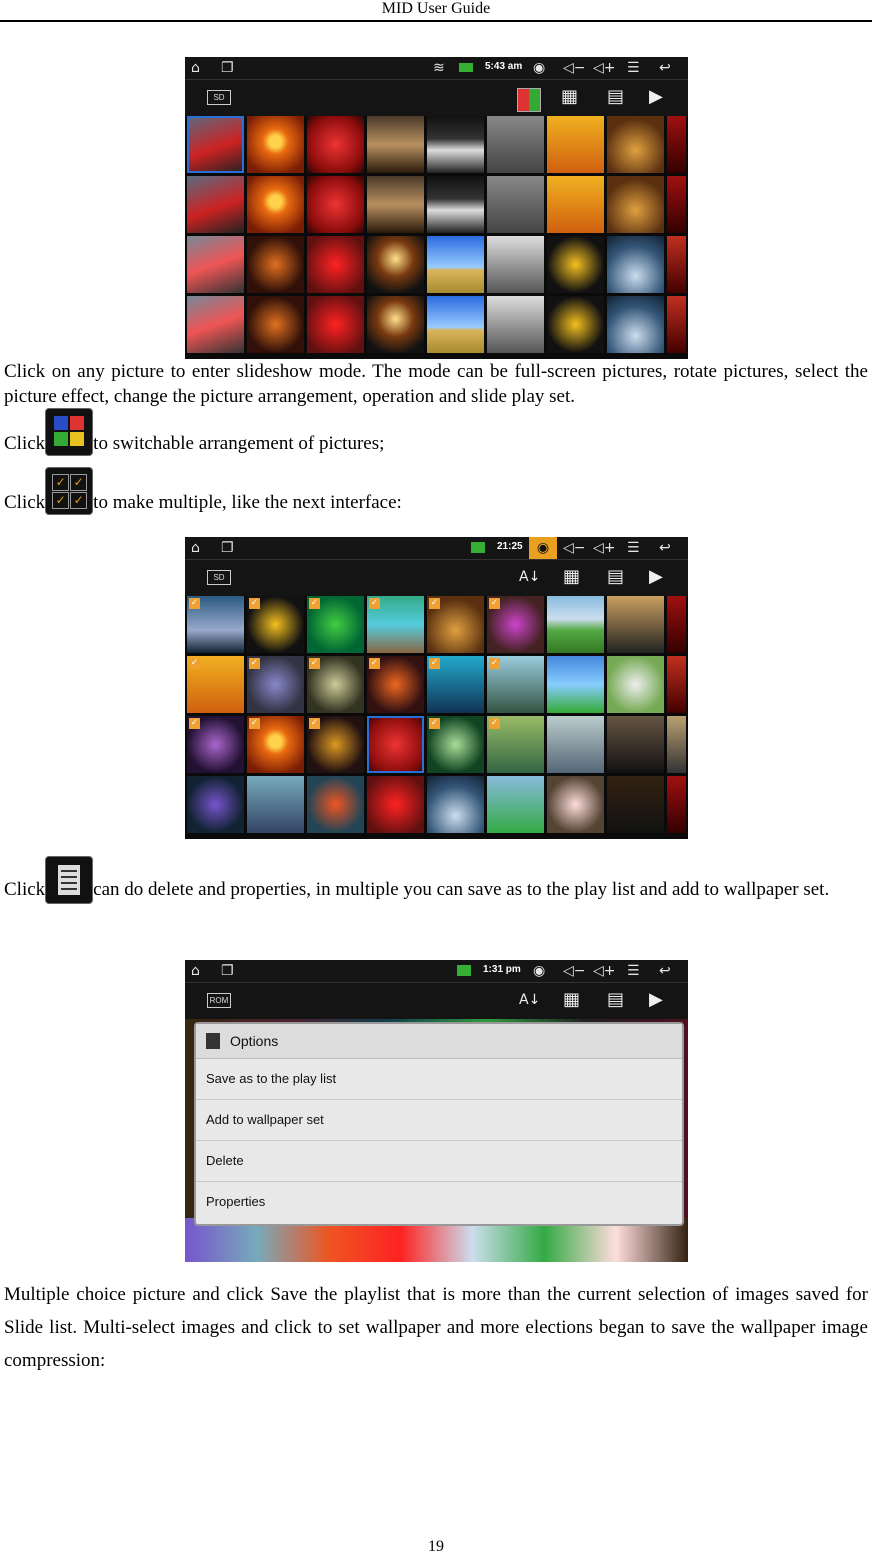 Image resolution: width=872 pixels, height=1556 pixels. What do you see at coordinates (529, 100) in the screenshot?
I see `arrangement-icon` at bounding box center [529, 100].